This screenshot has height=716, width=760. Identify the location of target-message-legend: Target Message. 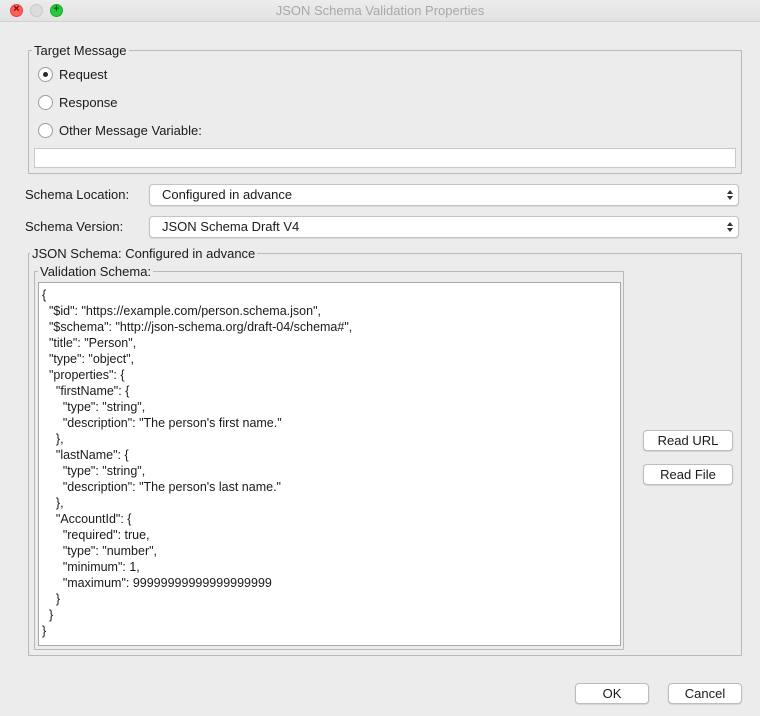
(80, 50).